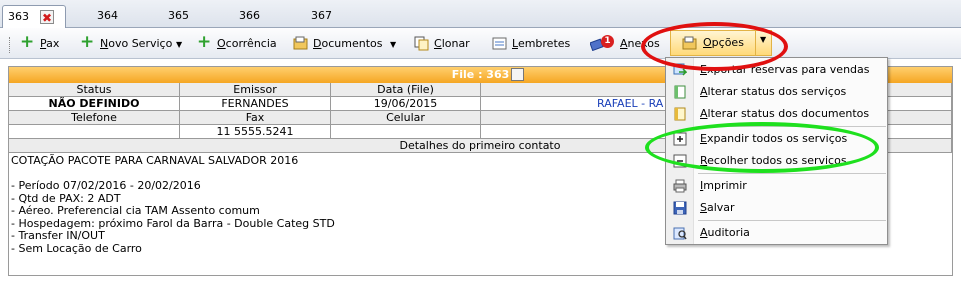  Describe the element at coordinates (776, 114) in the screenshot. I see `menu-item-alterar-documentos: Alterar status dos documentos` at that location.